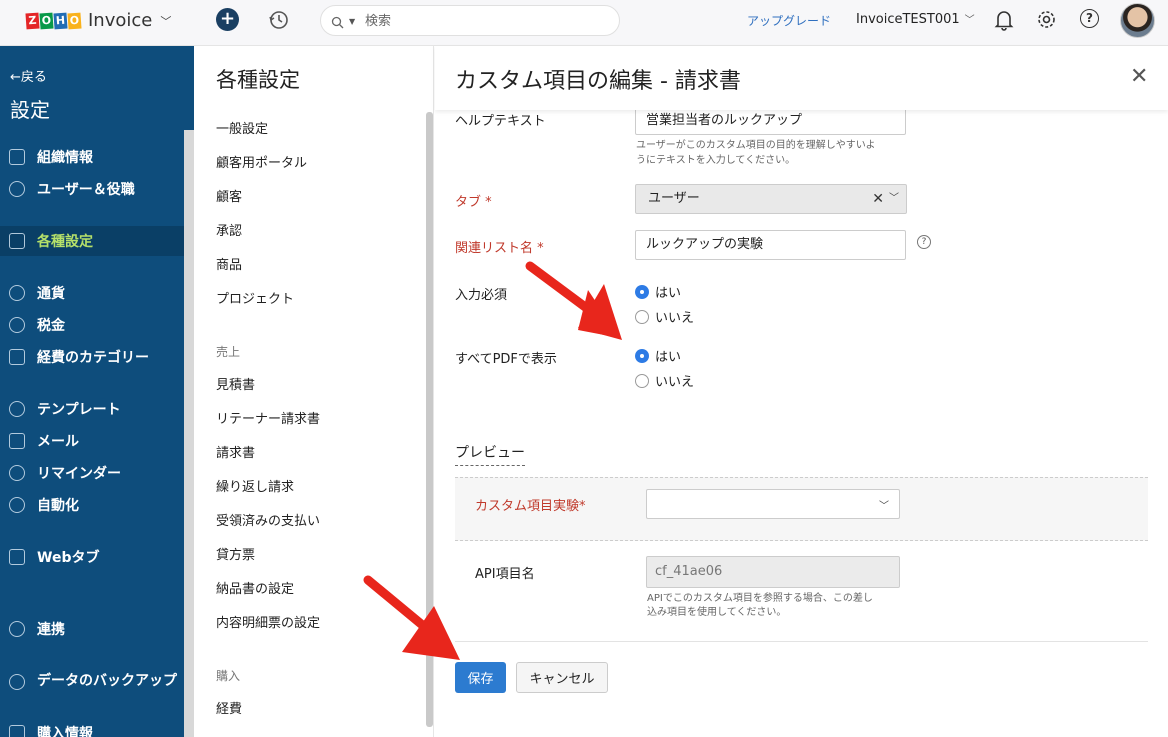  Describe the element at coordinates (53, 20) in the screenshot. I see `zoho-logo: Z O H O` at that location.